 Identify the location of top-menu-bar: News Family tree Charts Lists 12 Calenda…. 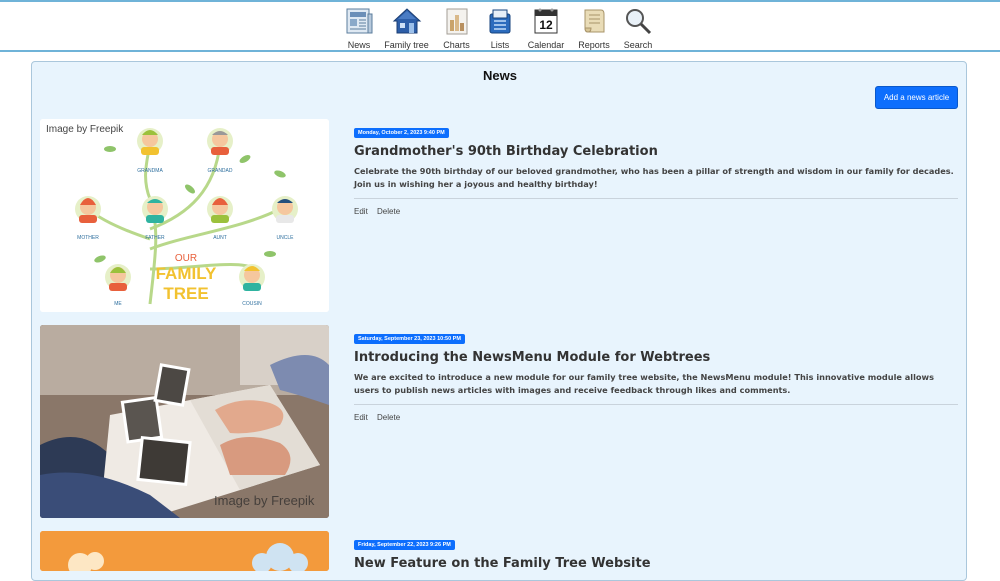
(500, 26).